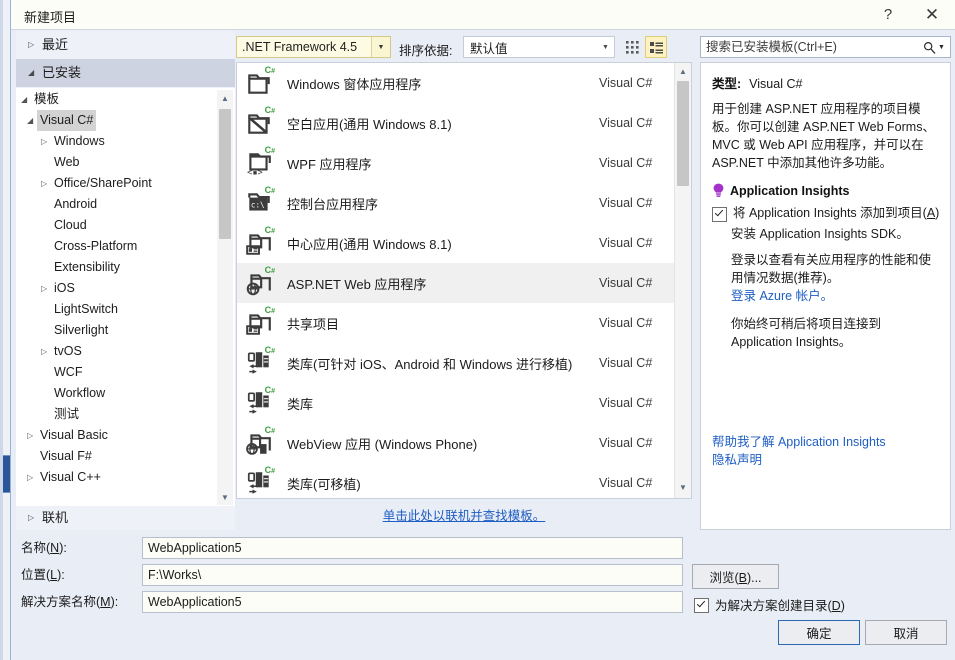 This screenshot has height=660, width=955. I want to click on search-templates-box: ▼, so click(825, 47).